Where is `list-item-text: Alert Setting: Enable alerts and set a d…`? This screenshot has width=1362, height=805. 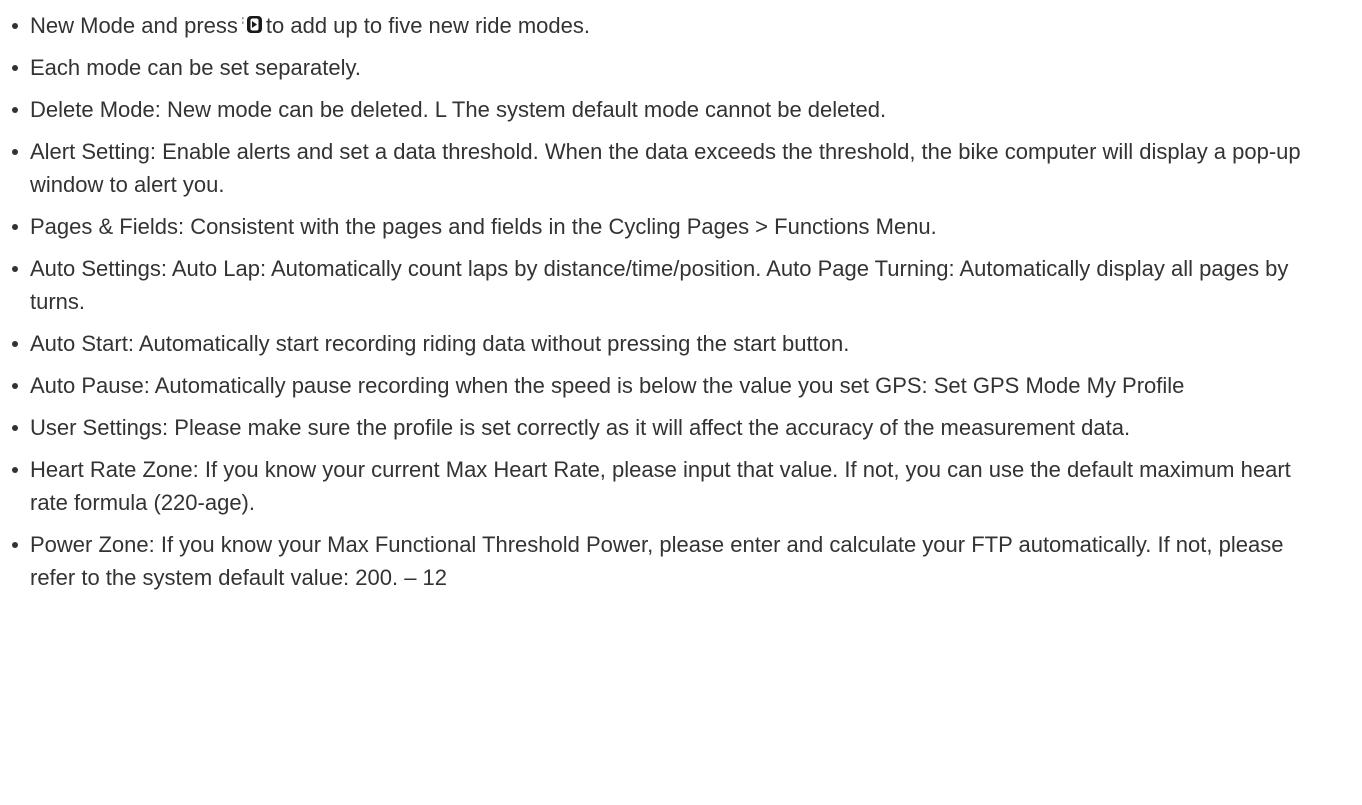 list-item-text: Alert Setting: Enable alerts and set a d… is located at coordinates (665, 168).